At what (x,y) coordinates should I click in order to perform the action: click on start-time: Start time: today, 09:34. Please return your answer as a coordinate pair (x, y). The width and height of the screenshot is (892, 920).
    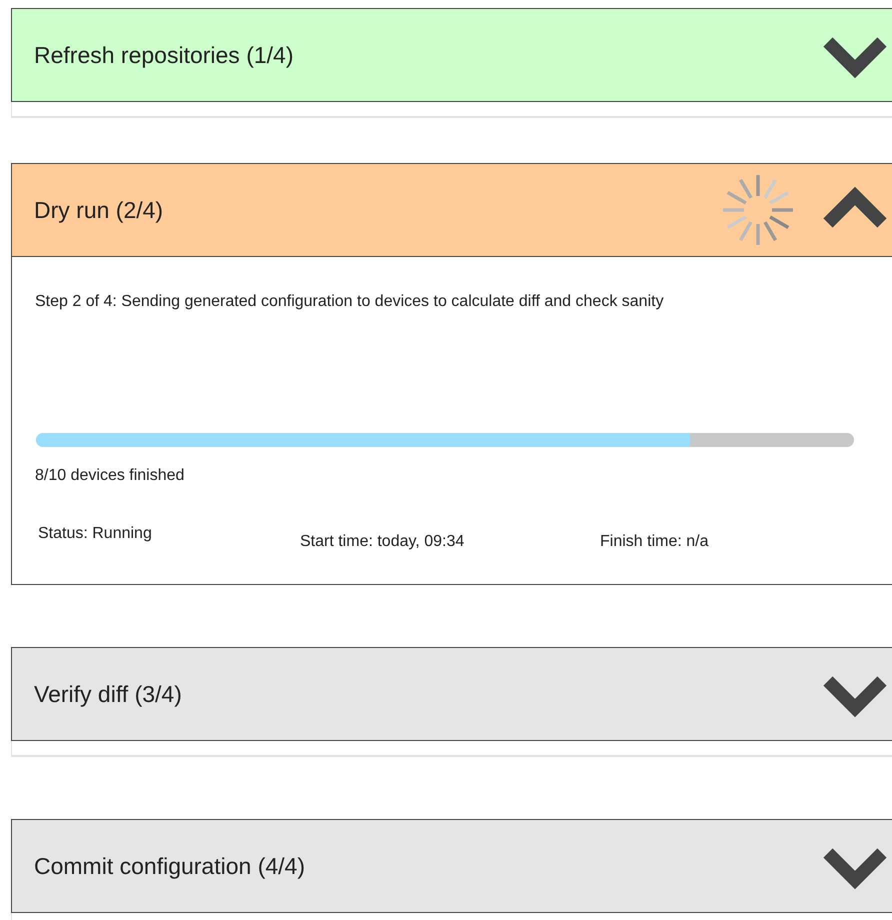
    Looking at the image, I should click on (383, 542).